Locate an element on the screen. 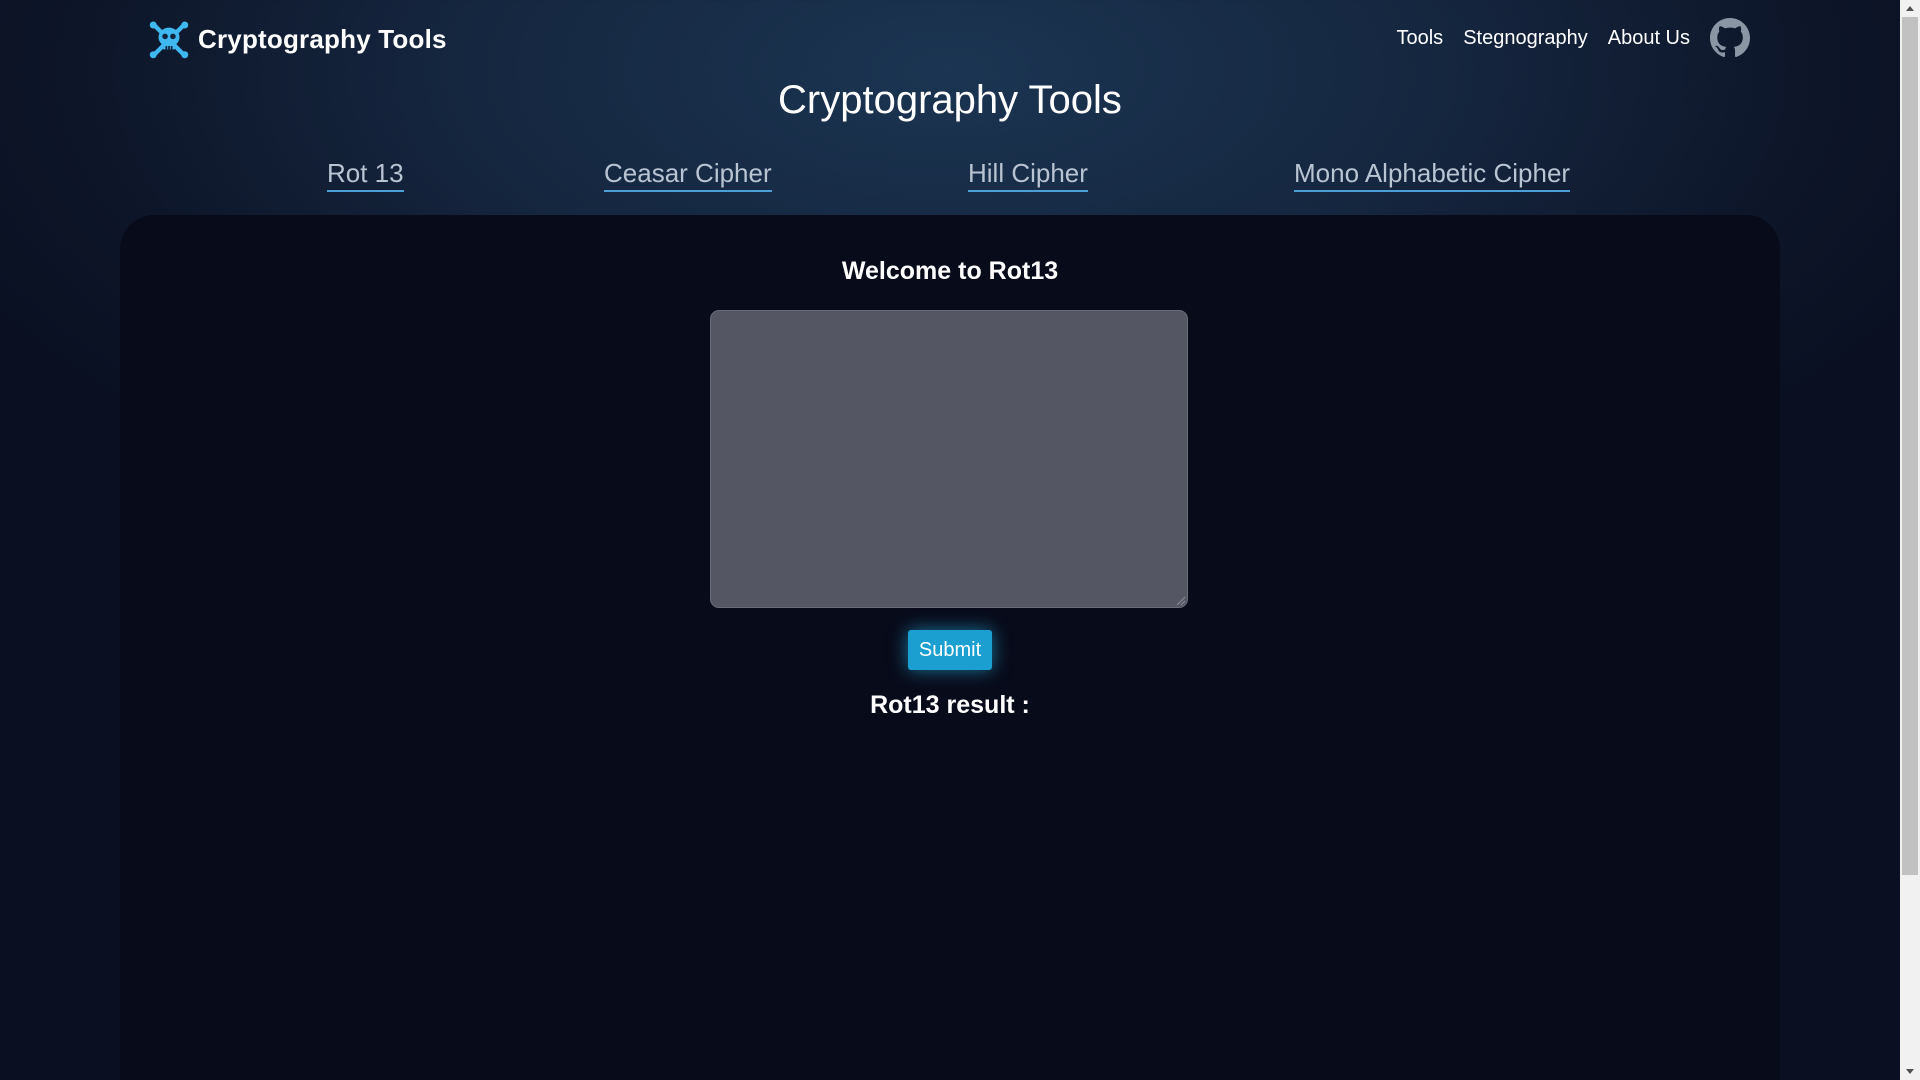  vertical-scrollbar is located at coordinates (1910, 540).